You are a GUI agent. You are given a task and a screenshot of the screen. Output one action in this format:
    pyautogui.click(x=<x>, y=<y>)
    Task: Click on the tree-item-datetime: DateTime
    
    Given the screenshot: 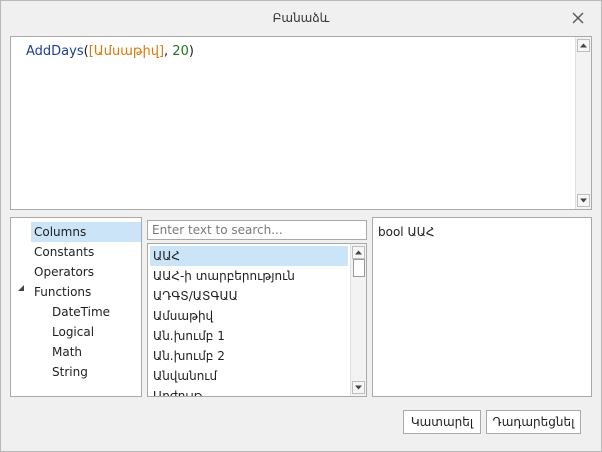 What is the action you would take?
    pyautogui.click(x=81, y=312)
    